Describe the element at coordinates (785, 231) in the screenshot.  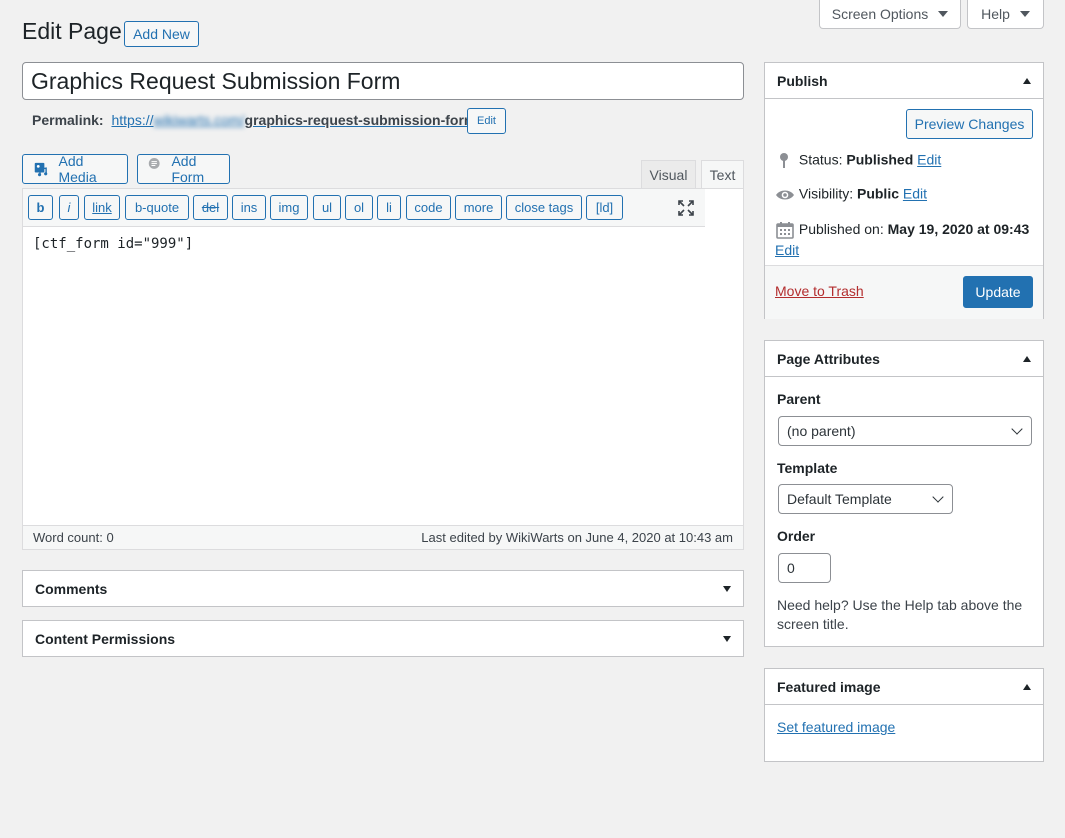
I see `calendar-icon` at that location.